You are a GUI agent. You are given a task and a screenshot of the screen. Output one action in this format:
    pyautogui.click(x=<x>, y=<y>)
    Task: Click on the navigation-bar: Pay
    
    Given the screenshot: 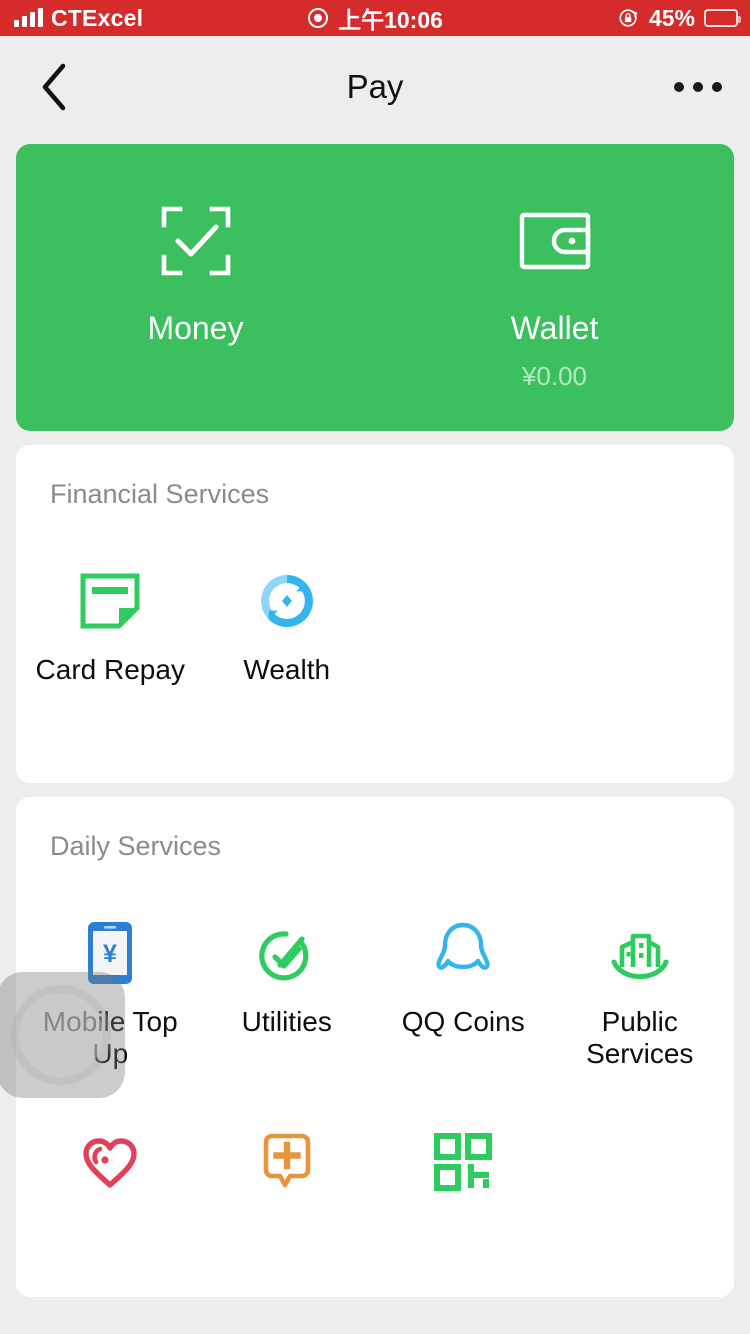 What is the action you would take?
    pyautogui.click(x=375, y=87)
    